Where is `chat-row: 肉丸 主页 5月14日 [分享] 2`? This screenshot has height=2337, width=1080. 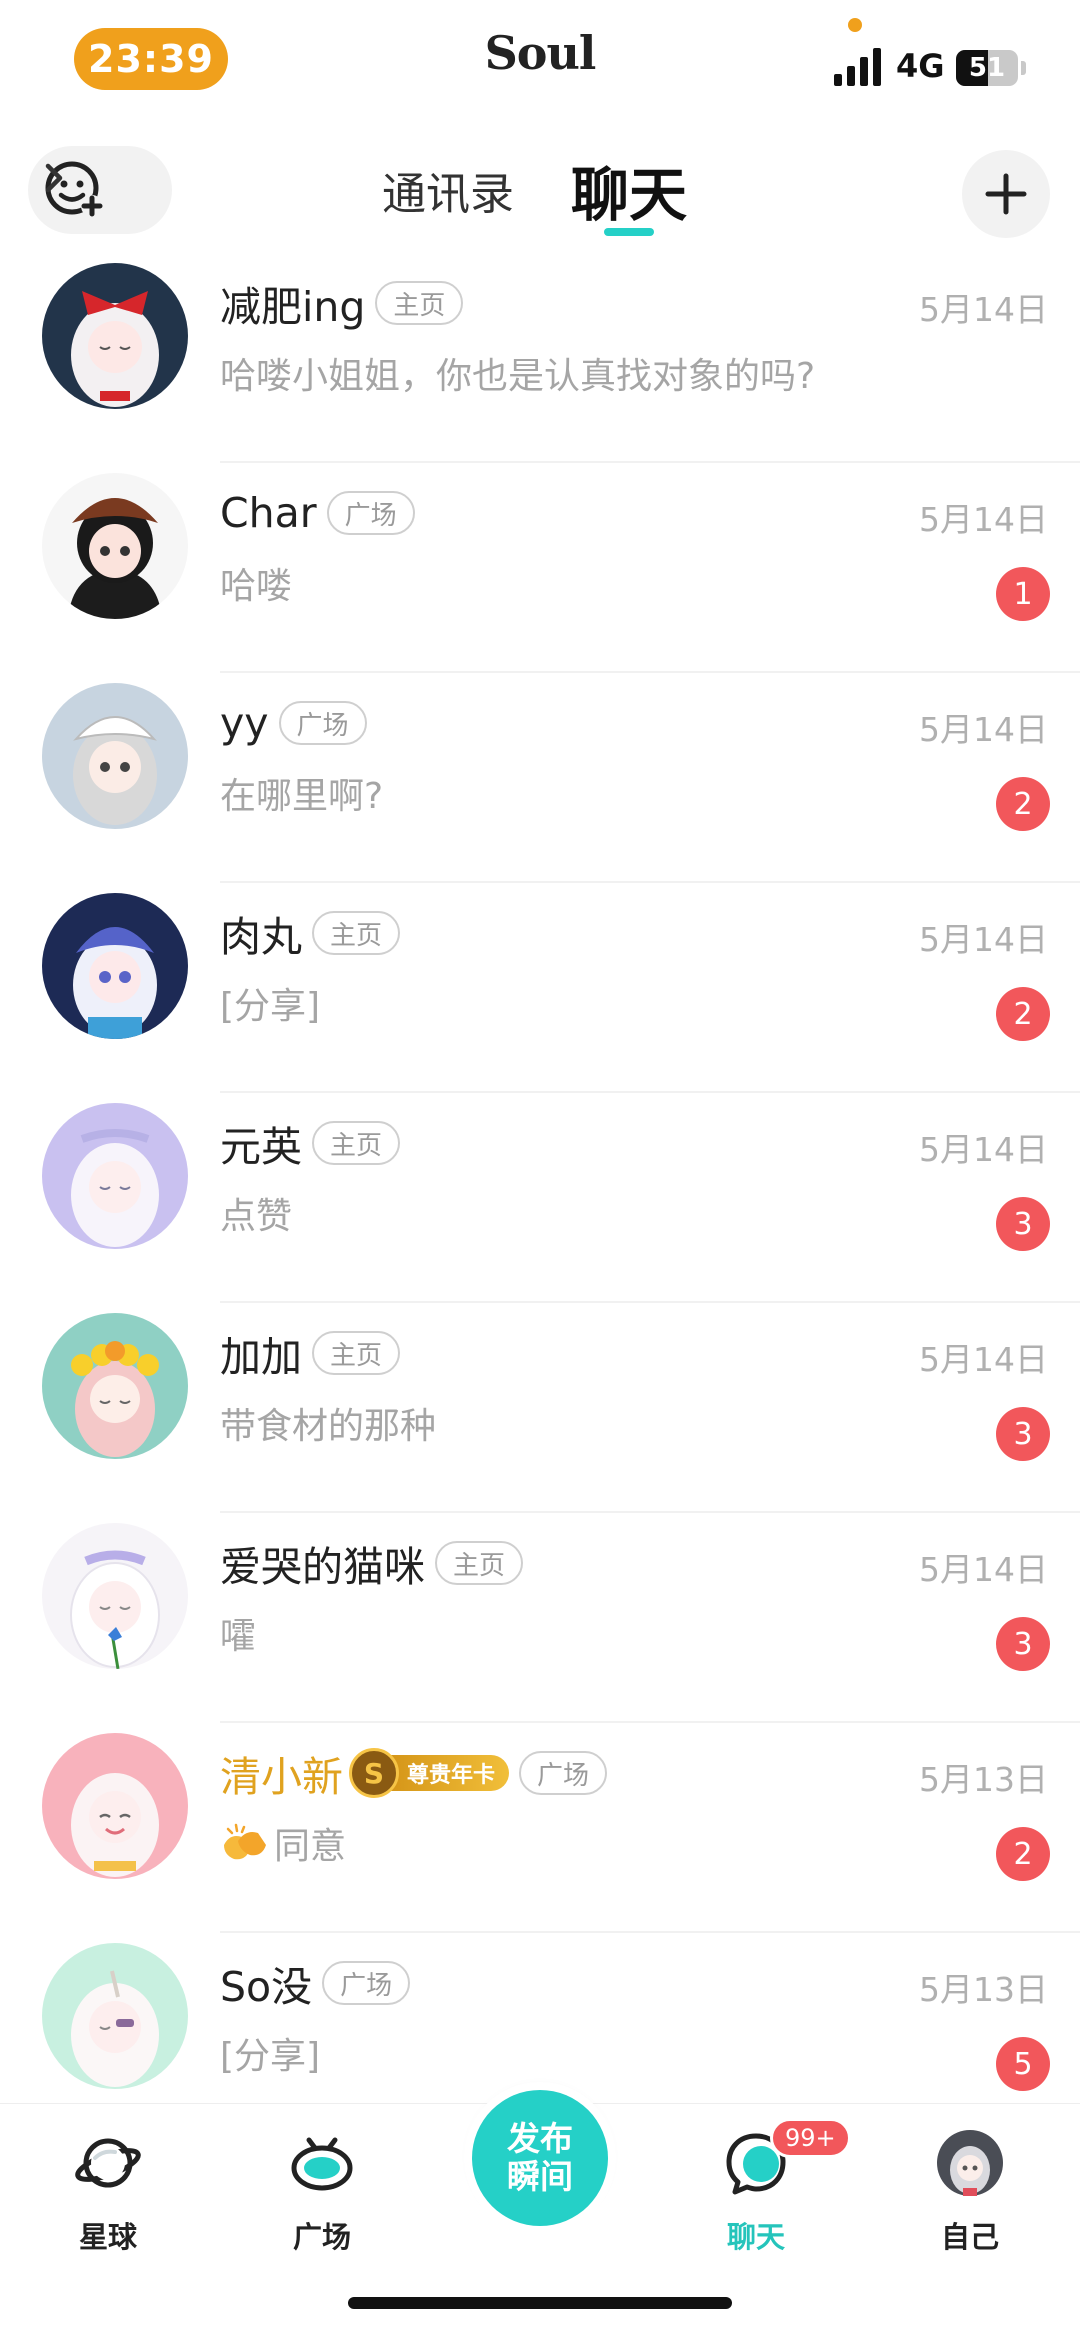 chat-row: 肉丸 主页 5月14日 [分享] 2 is located at coordinates (540, 988).